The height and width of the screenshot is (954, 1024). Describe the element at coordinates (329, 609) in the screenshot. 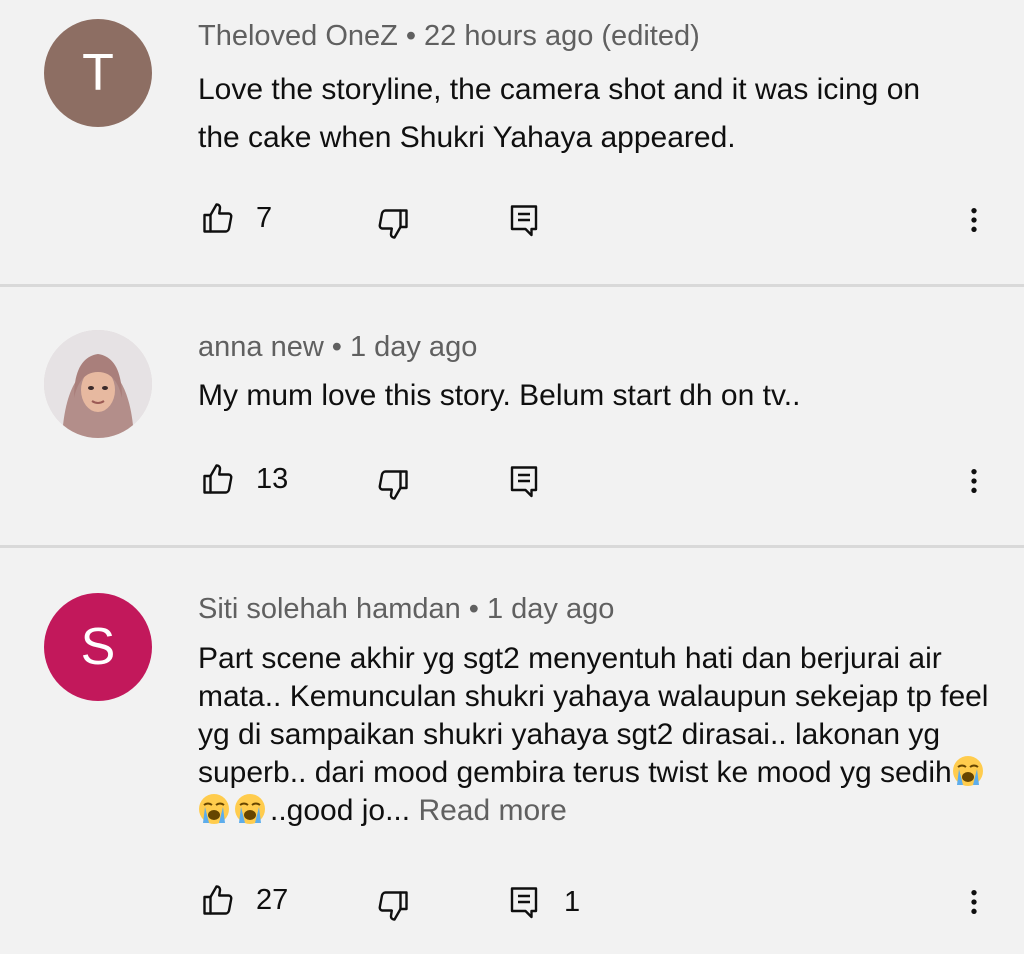

I see `comment-author: Siti solehah hamdan` at that location.